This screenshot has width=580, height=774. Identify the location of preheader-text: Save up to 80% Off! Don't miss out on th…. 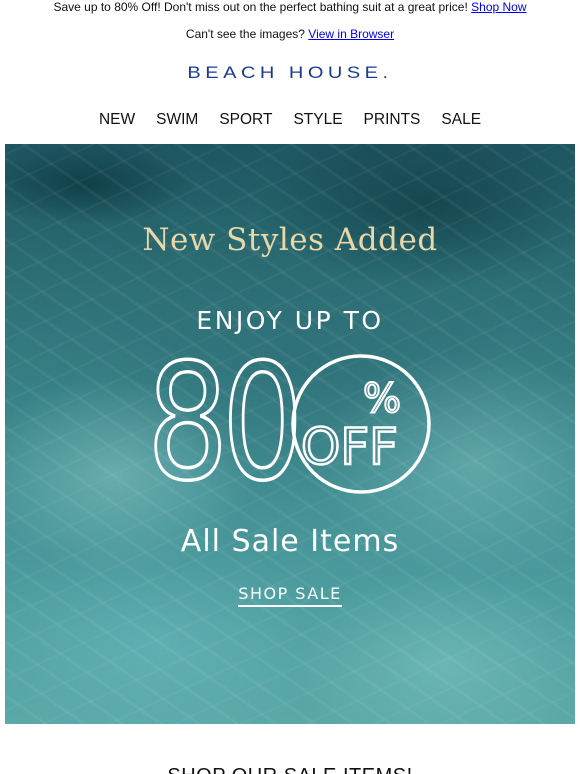
(260, 7).